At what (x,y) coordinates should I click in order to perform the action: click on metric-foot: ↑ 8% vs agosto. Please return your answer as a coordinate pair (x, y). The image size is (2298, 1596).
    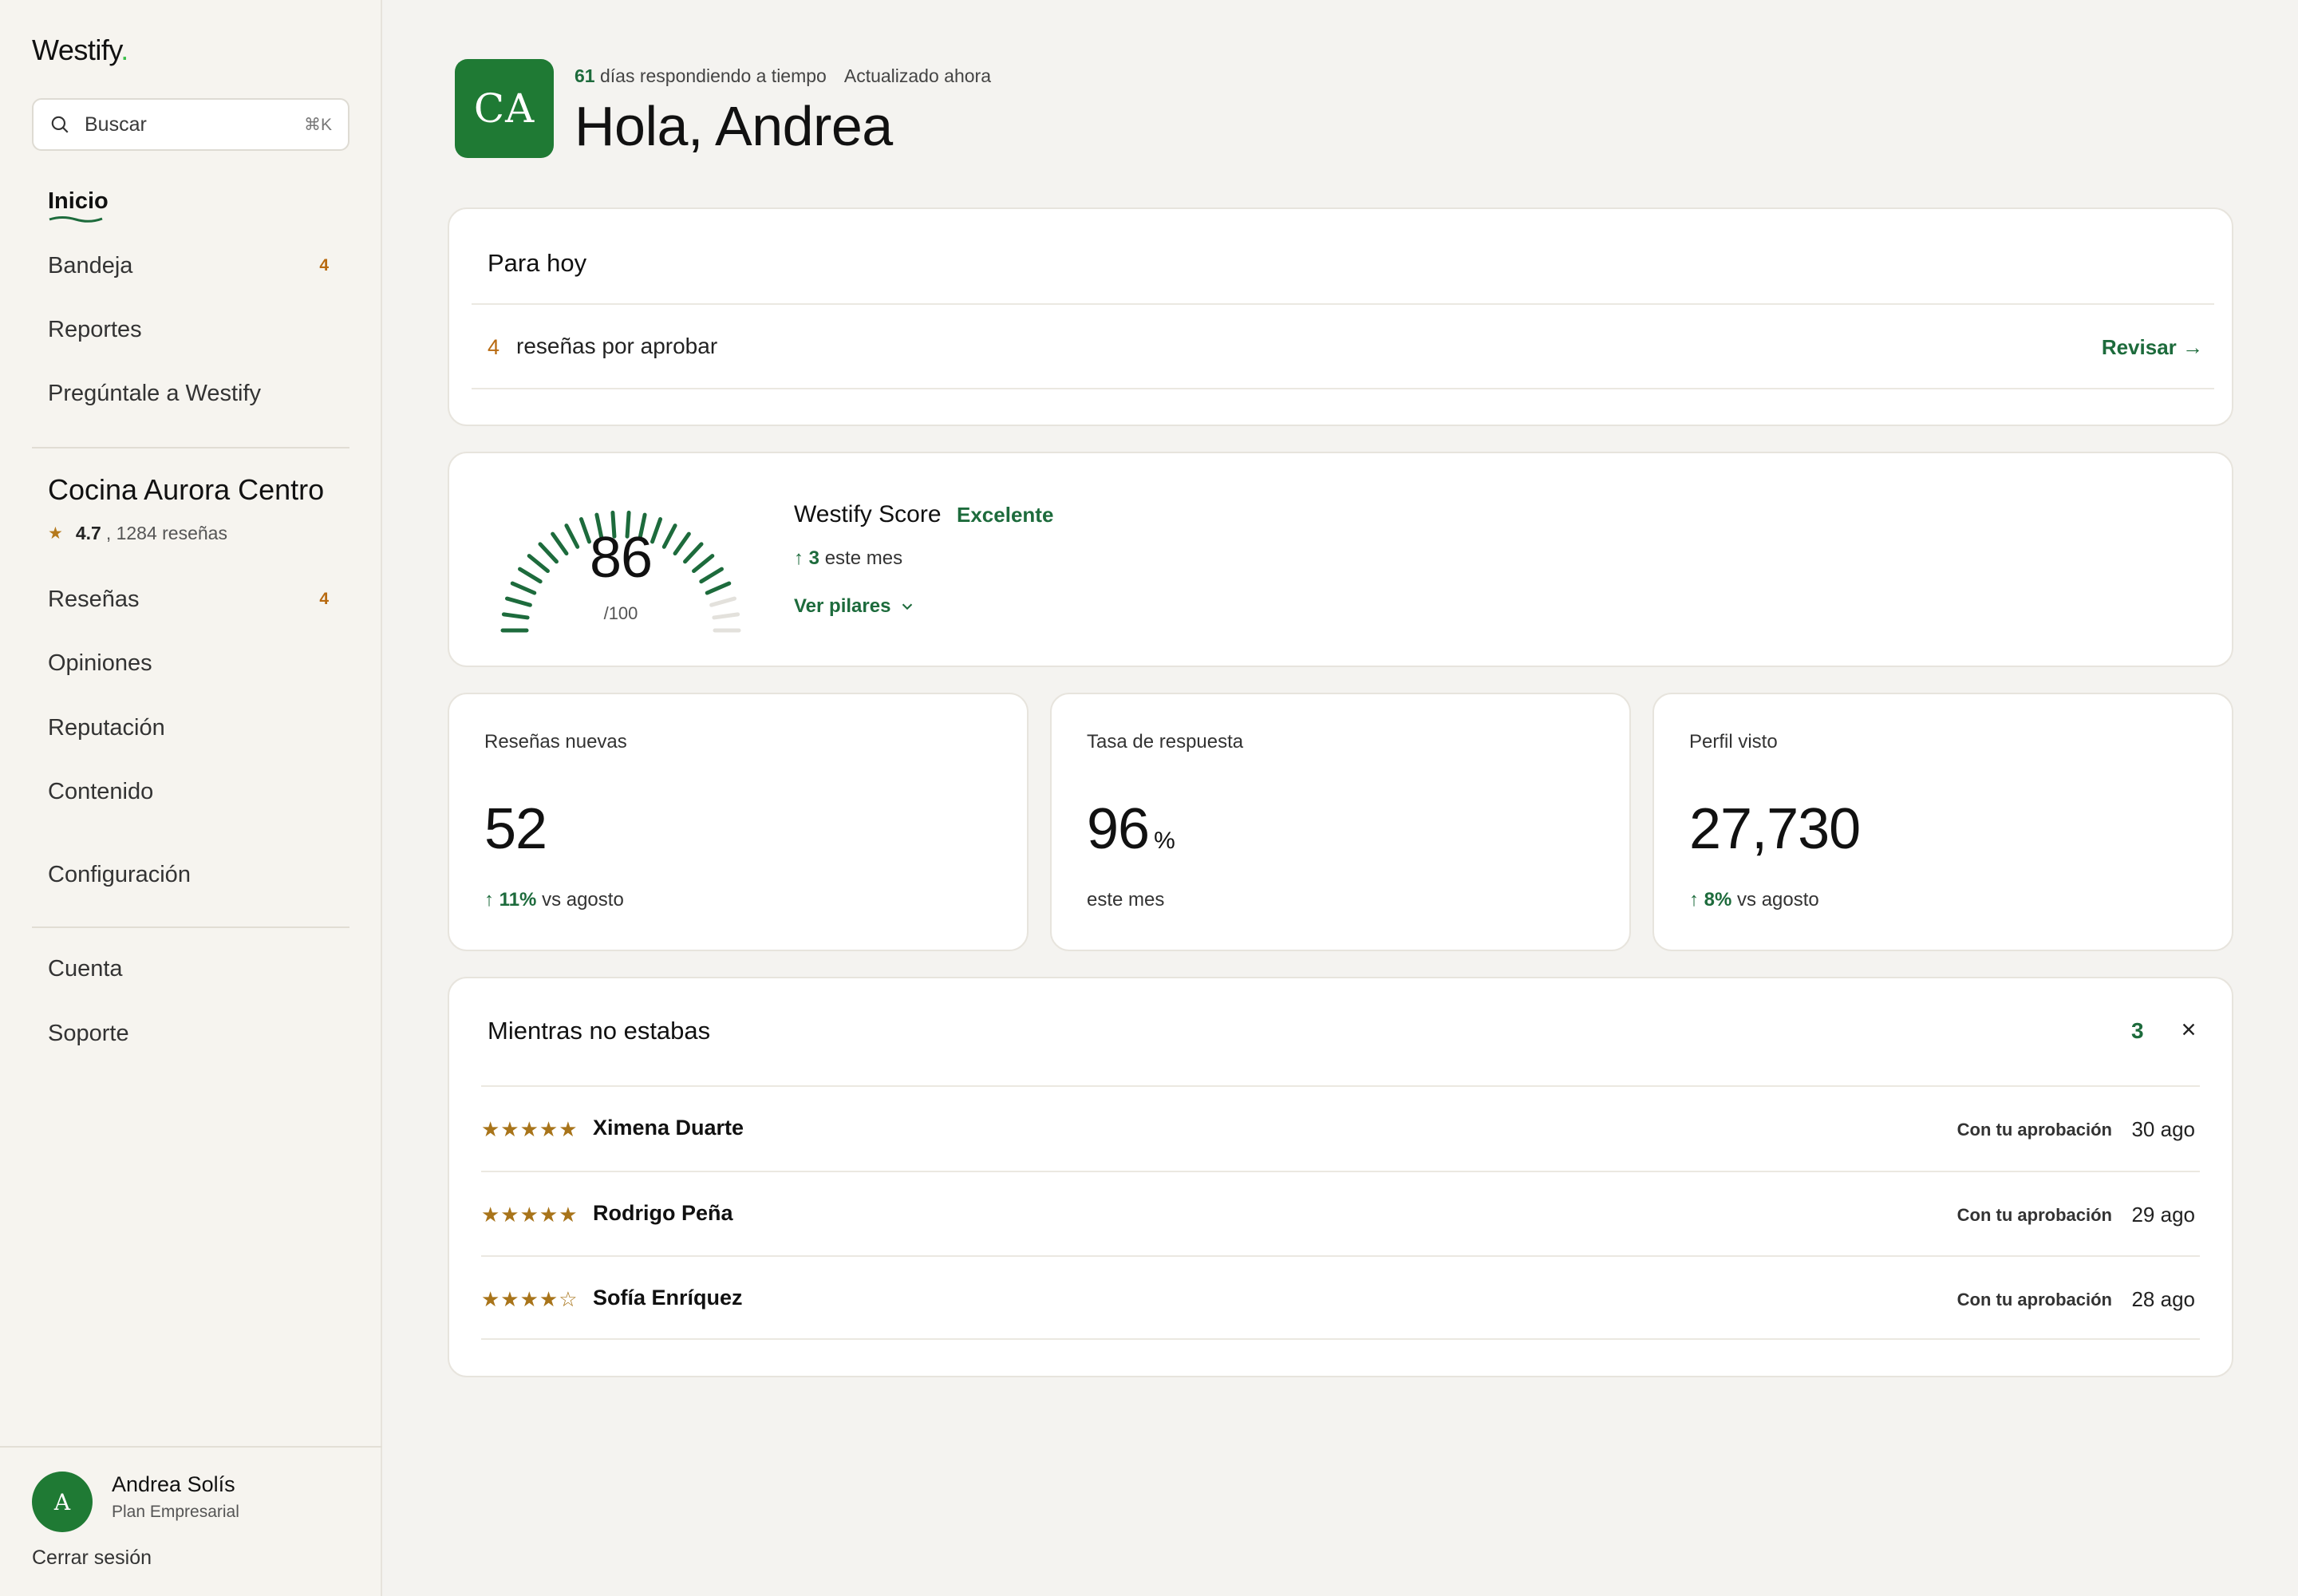
    Looking at the image, I should click on (1754, 900).